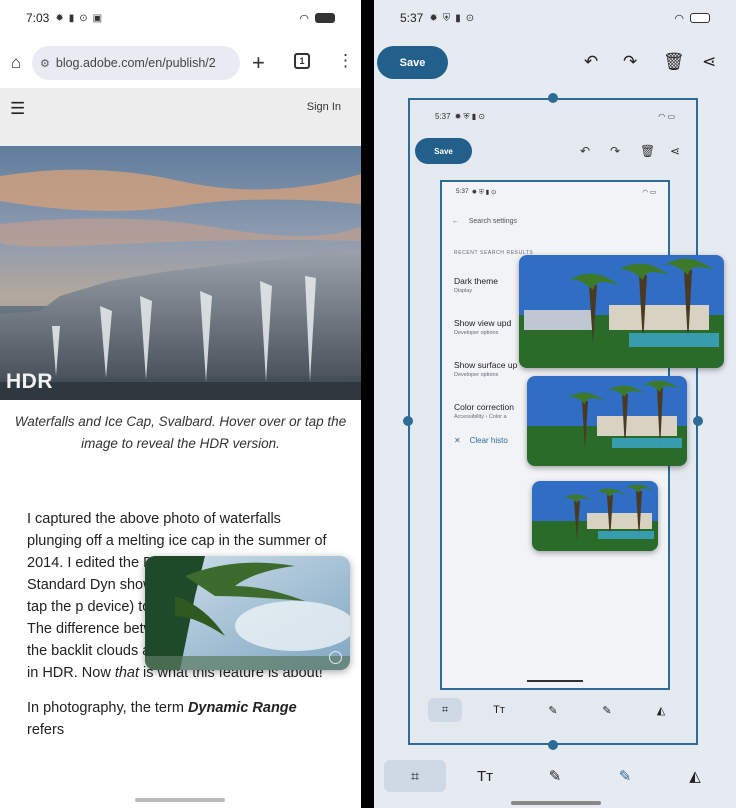 The width and height of the screenshot is (736, 808). I want to click on site-header: ☰ Sign In, so click(180, 117).